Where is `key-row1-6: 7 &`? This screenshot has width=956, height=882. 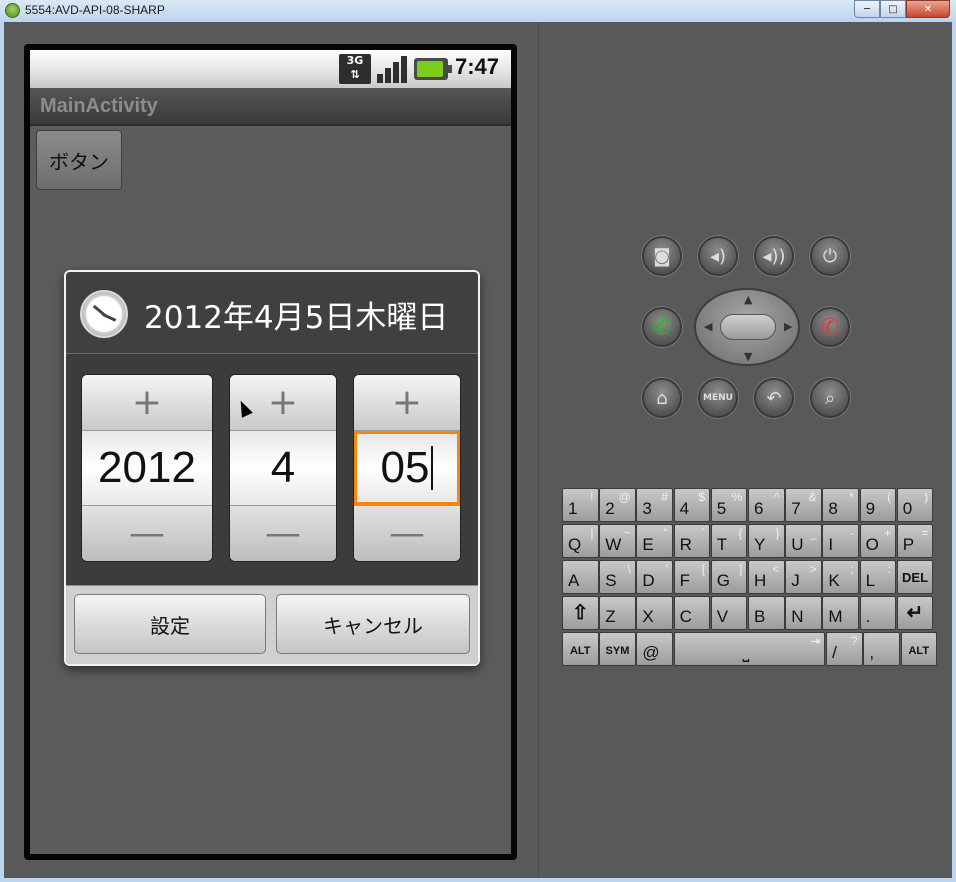 key-row1-6: 7 & is located at coordinates (803, 505).